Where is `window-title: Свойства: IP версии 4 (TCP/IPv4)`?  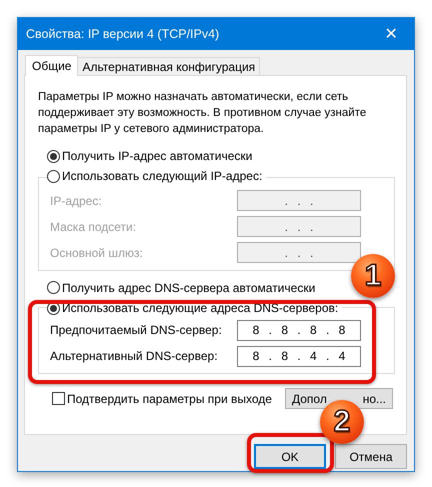
window-title: Свойства: IP версии 4 (TCP/IPv4) is located at coordinates (123, 34).